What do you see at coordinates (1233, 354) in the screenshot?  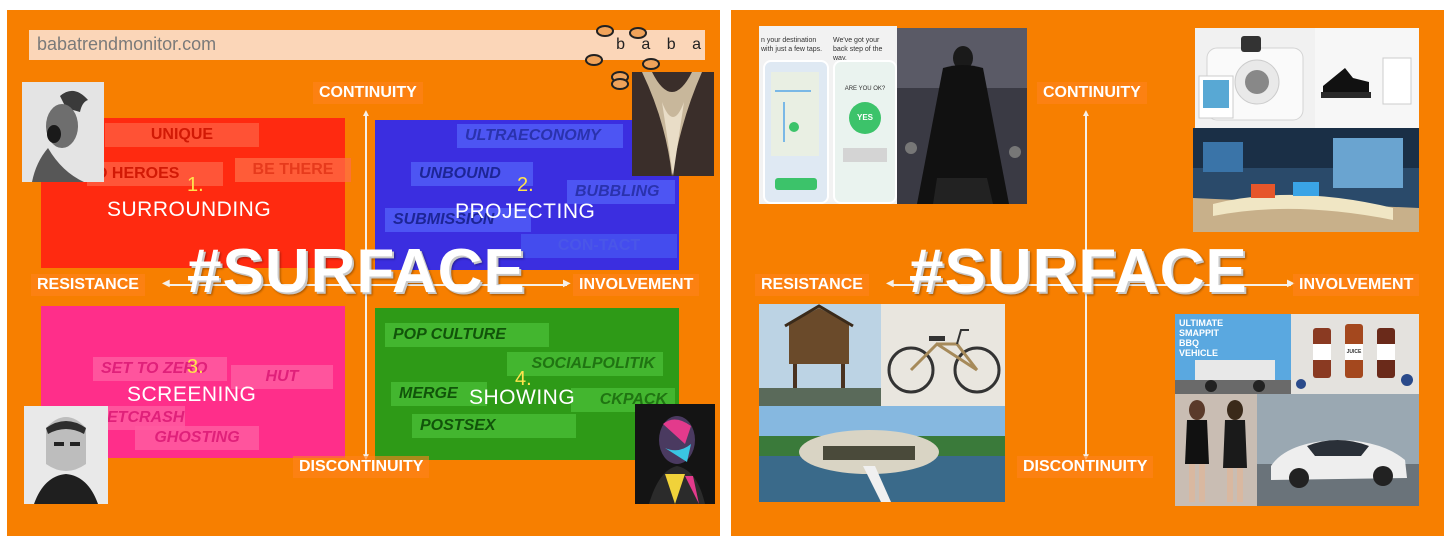 I see `image-bbq-truck: ULTIMATE SMAPPIT BBQ VEHICLE` at bounding box center [1233, 354].